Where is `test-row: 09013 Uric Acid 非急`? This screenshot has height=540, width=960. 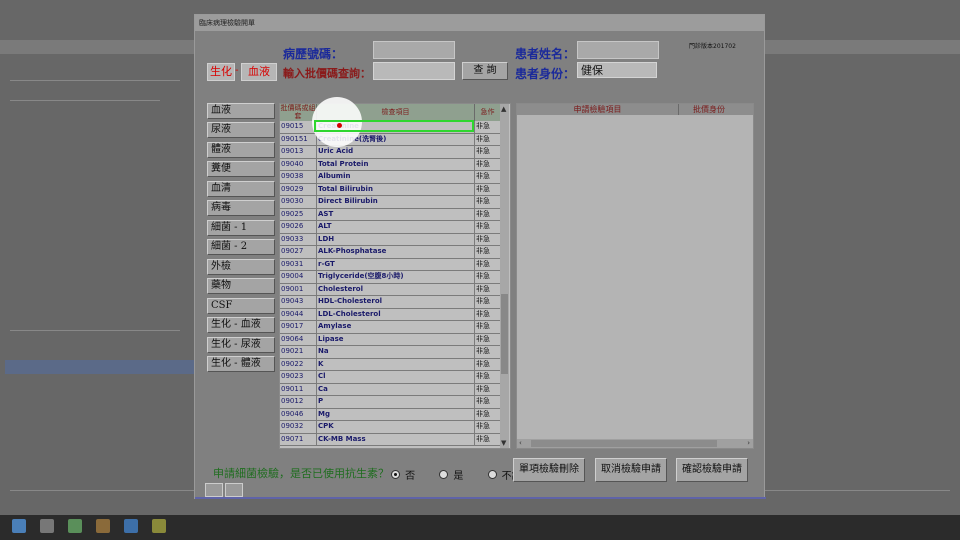
test-row: 09013 Uric Acid 非急 is located at coordinates (390, 152).